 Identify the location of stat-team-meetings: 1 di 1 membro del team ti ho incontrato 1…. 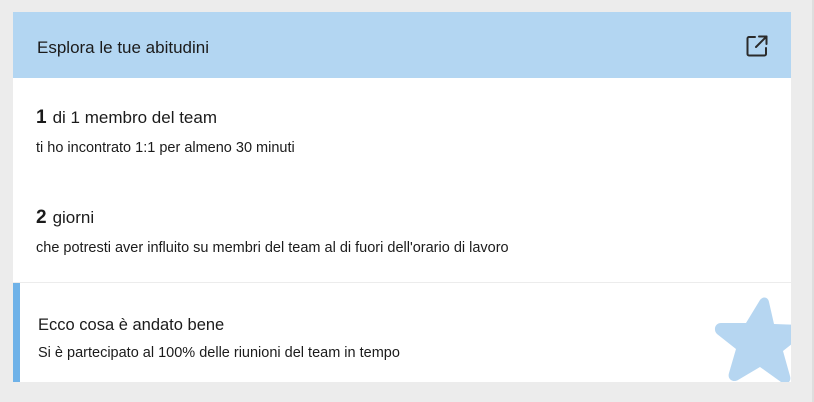
(165, 132).